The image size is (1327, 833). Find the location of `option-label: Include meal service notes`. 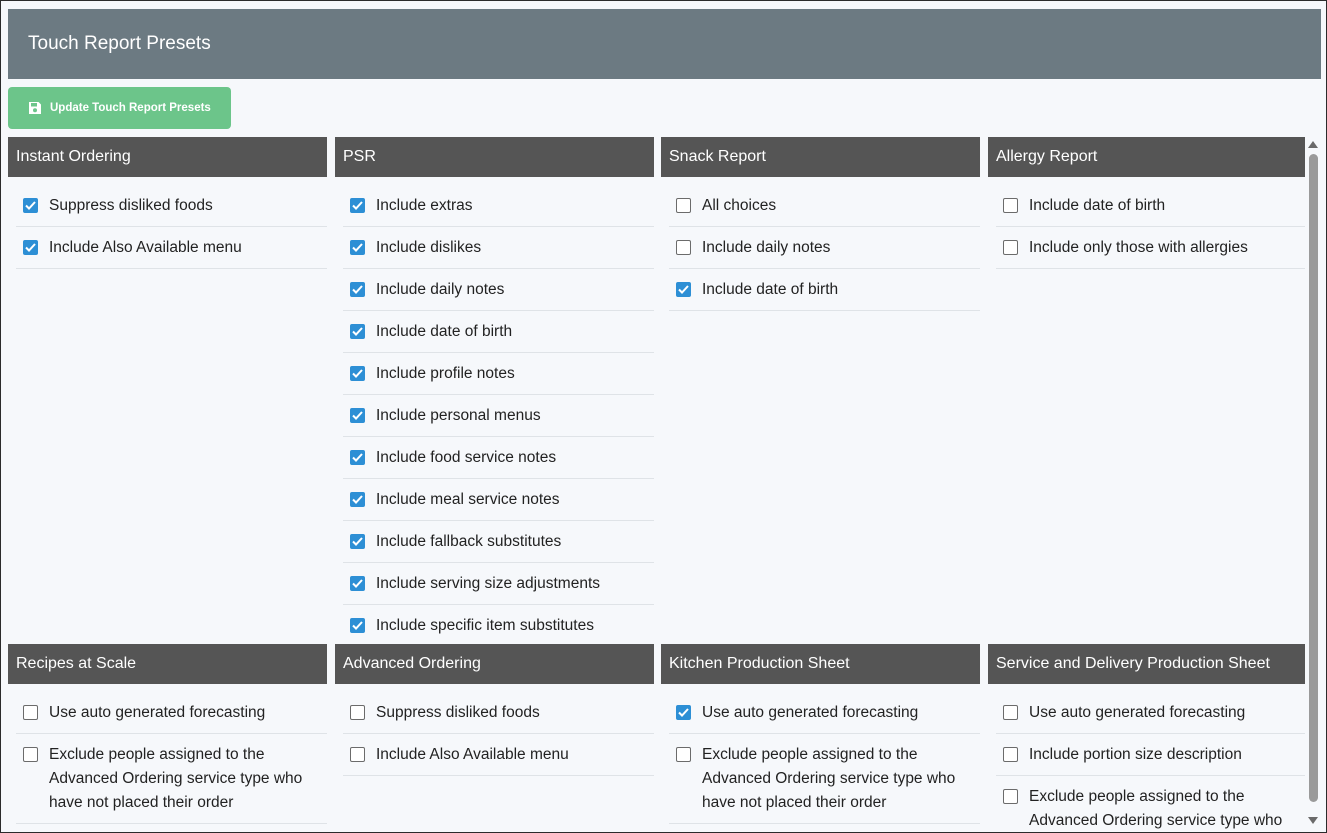

option-label: Include meal service notes is located at coordinates (468, 499).